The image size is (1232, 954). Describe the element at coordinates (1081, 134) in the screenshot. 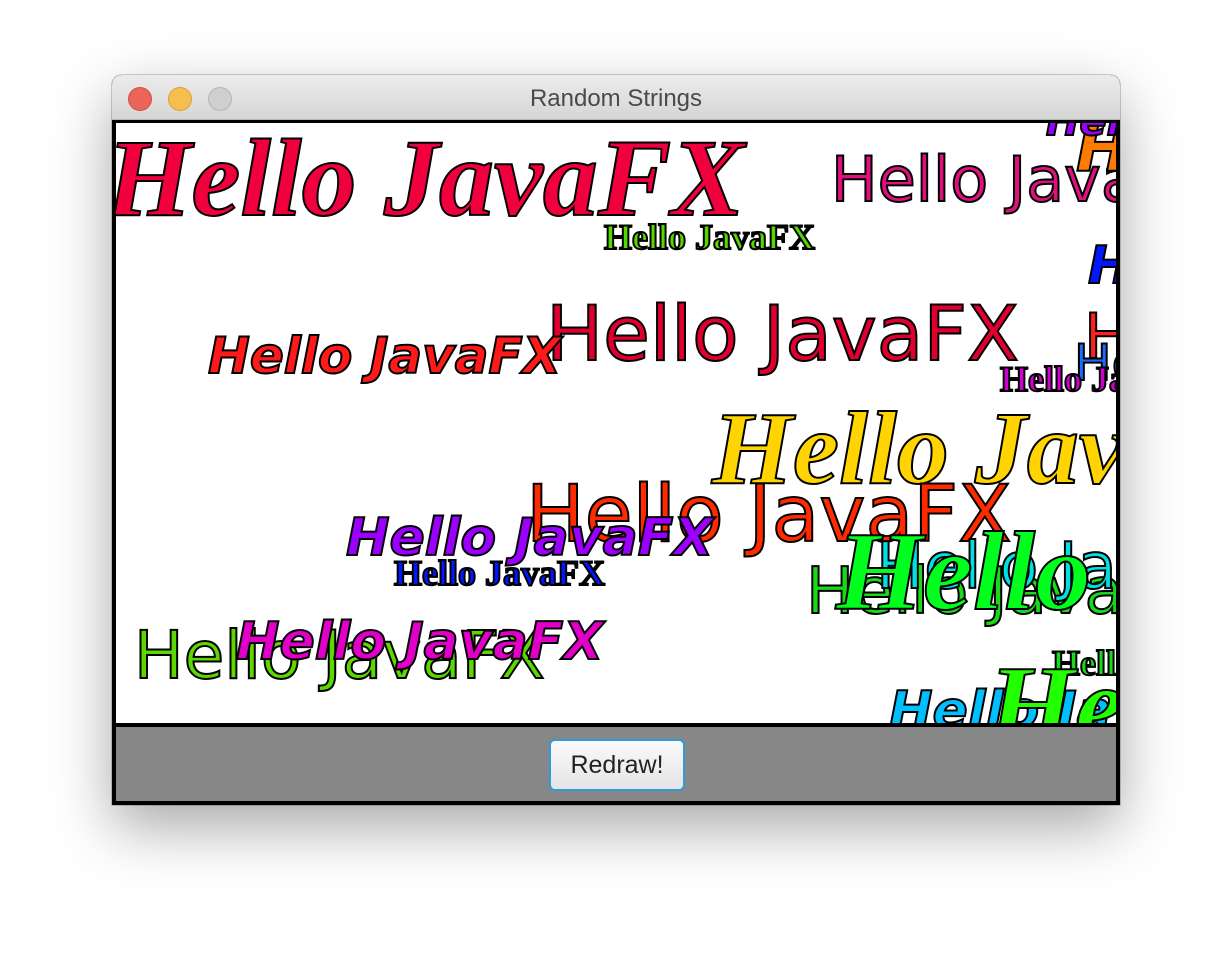

I see `random-string-4: Hello JavaFX` at that location.